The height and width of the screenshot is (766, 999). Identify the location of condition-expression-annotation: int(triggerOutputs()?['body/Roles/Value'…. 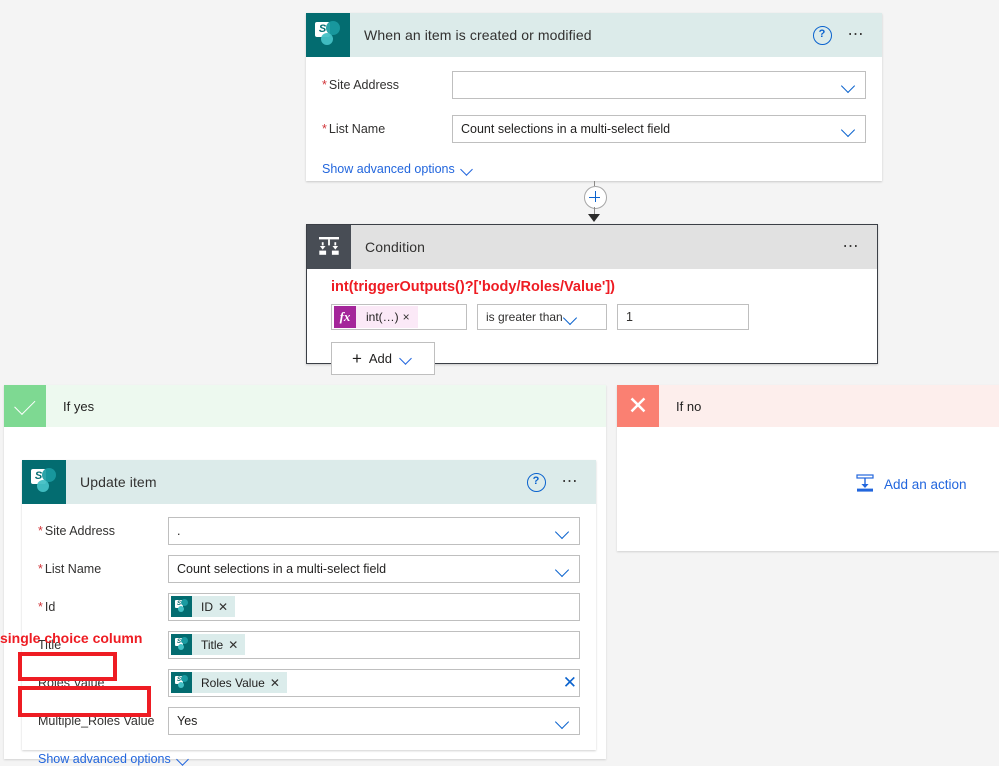
(473, 287).